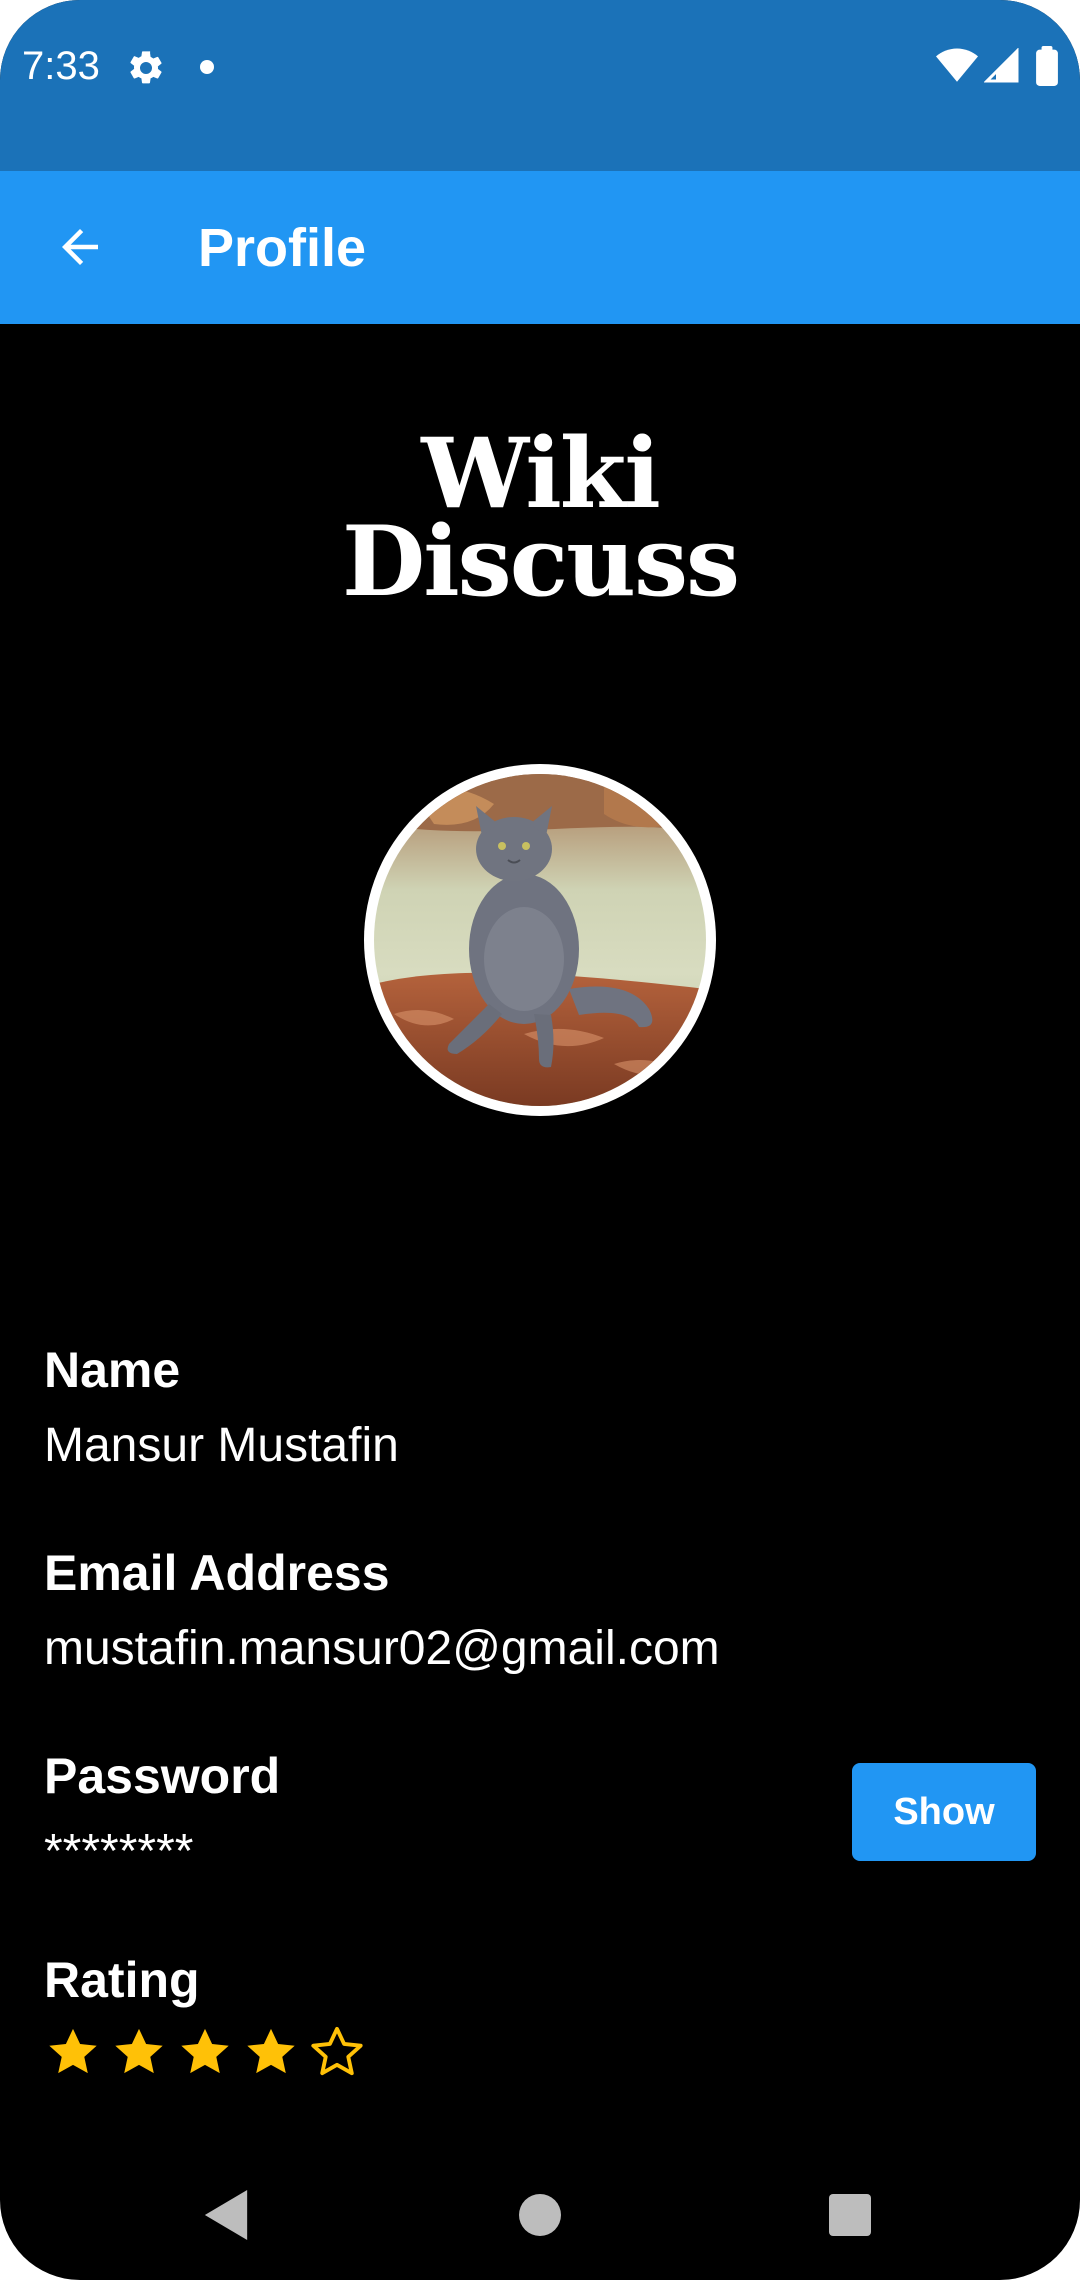 Image resolution: width=1080 pixels, height=2280 pixels. What do you see at coordinates (540, 1408) in the screenshot?
I see `name-field: Name Mansur Mustafin` at bounding box center [540, 1408].